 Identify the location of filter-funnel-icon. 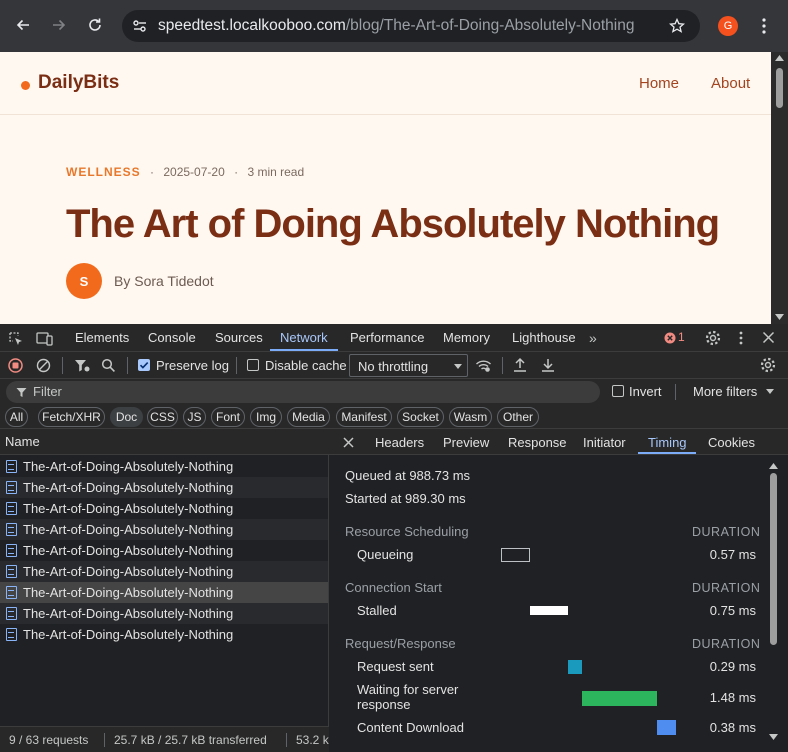
(82, 367).